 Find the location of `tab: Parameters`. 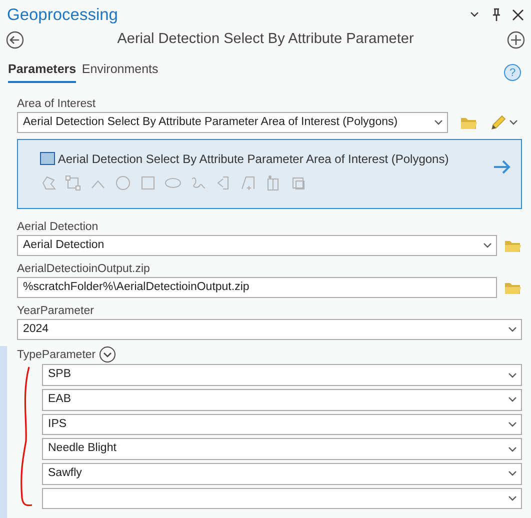

tab: Parameters is located at coordinates (42, 71).